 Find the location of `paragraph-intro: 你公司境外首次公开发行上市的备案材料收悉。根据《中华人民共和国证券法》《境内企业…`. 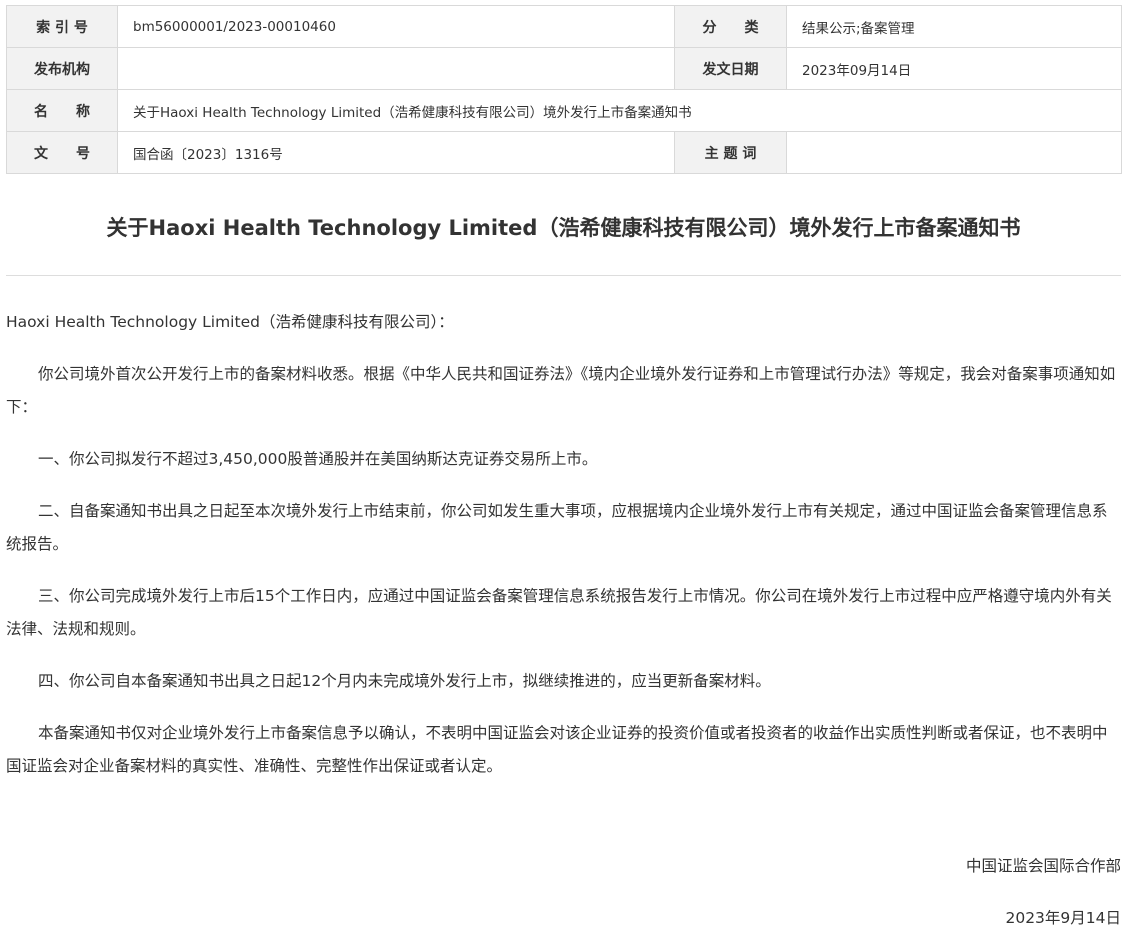

paragraph-intro: 你公司境外首次公开发行上市的备案材料收悉。根据《中华人民共和国证券法》《境内企业… is located at coordinates (561, 390).